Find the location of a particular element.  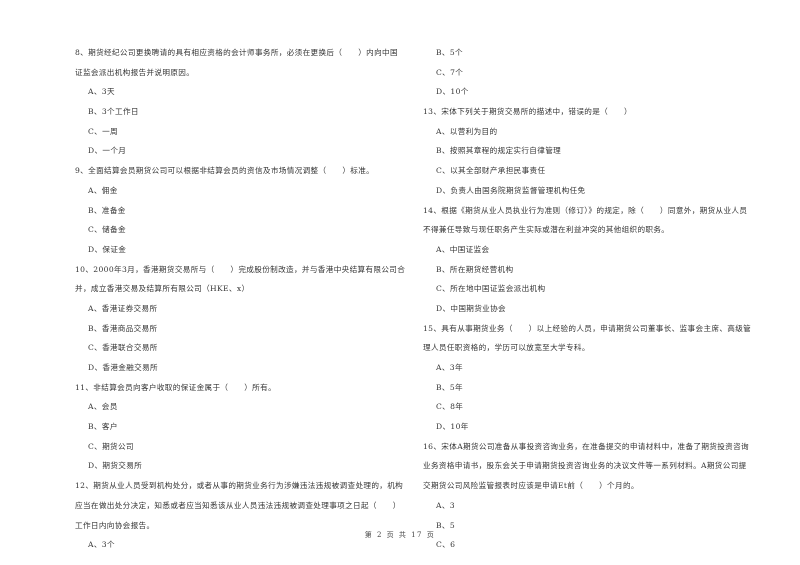

answer-option: B、所在期货经营机构 is located at coordinates (475, 269).